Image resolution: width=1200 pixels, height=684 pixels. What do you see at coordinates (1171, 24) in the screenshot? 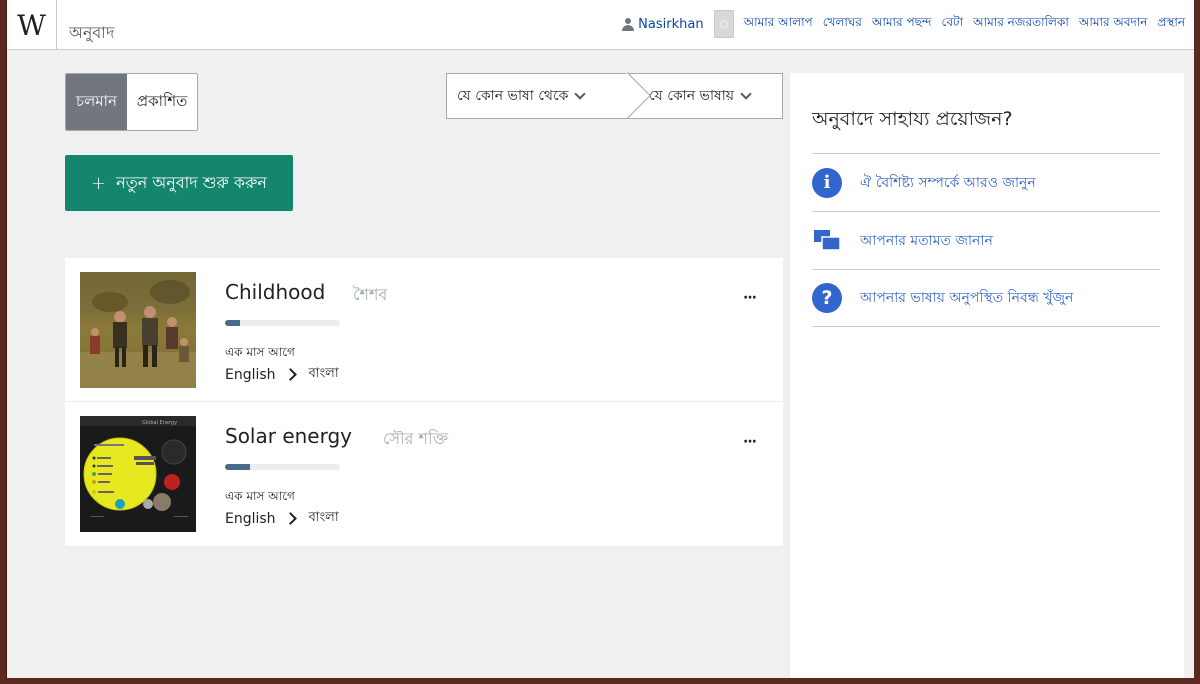
I see `personal-link-logout: প্রস্থান` at bounding box center [1171, 24].